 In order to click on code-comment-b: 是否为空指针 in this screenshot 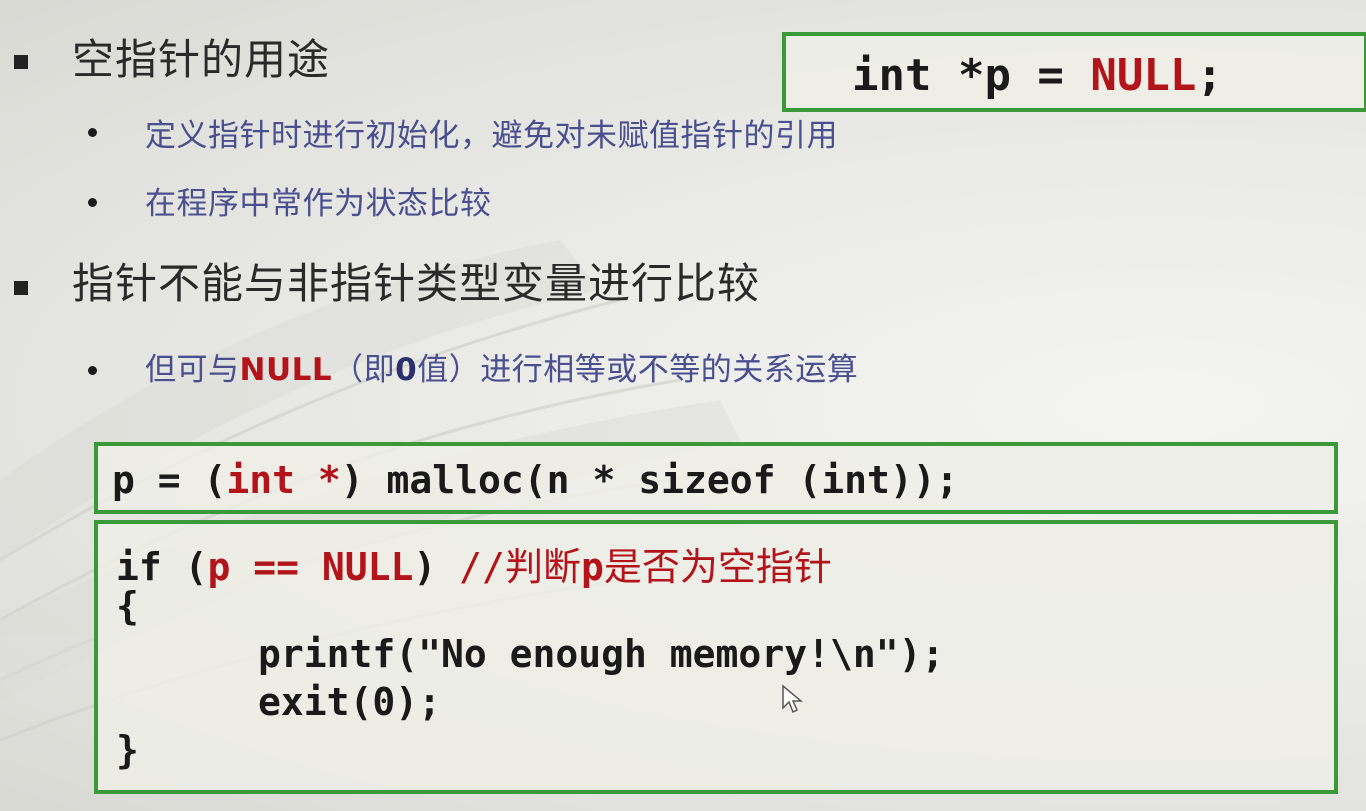, I will do `click(717, 567)`.